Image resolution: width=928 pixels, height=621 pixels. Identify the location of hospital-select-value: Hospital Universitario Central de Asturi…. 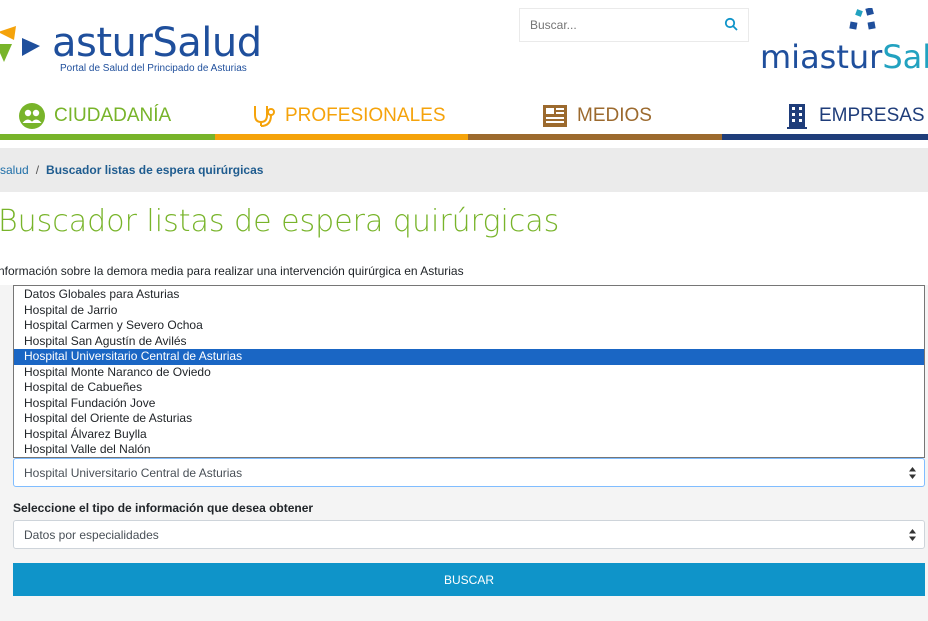
(133, 472).